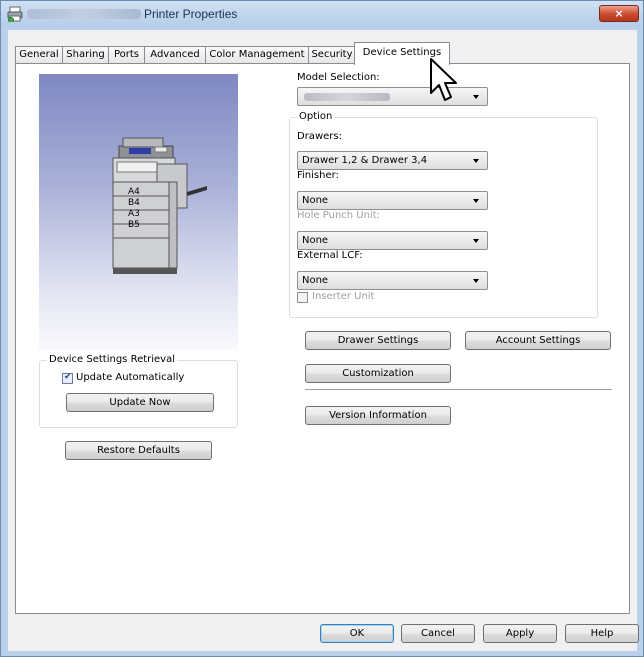 This screenshot has width=644, height=657. What do you see at coordinates (85, 55) in the screenshot?
I see `tab-sharing: Sharing` at bounding box center [85, 55].